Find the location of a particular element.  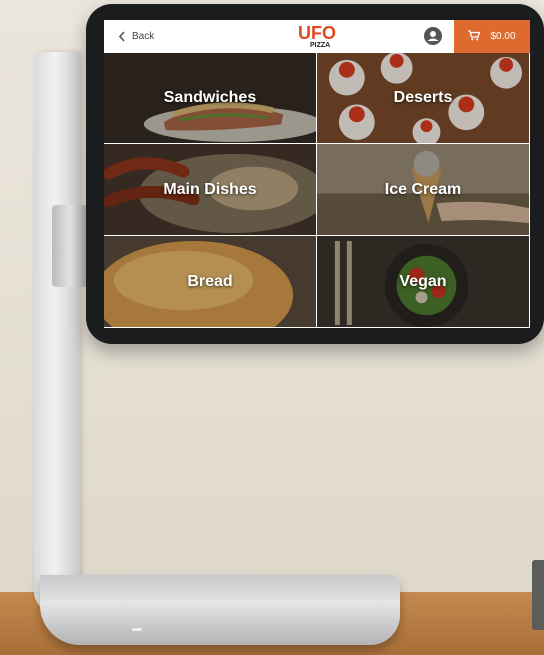

category-tile-vegan: Vegan is located at coordinates (423, 282).